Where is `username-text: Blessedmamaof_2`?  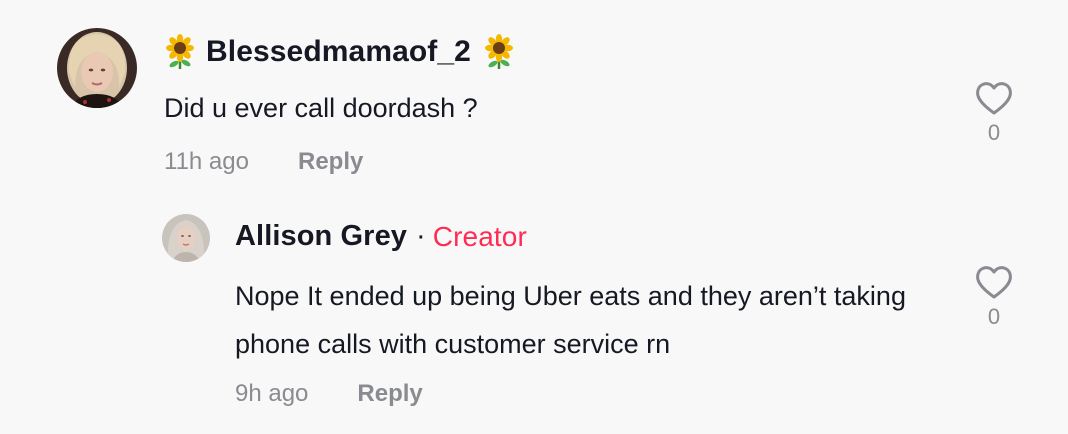 username-text: Blessedmamaof_2 is located at coordinates (338, 51).